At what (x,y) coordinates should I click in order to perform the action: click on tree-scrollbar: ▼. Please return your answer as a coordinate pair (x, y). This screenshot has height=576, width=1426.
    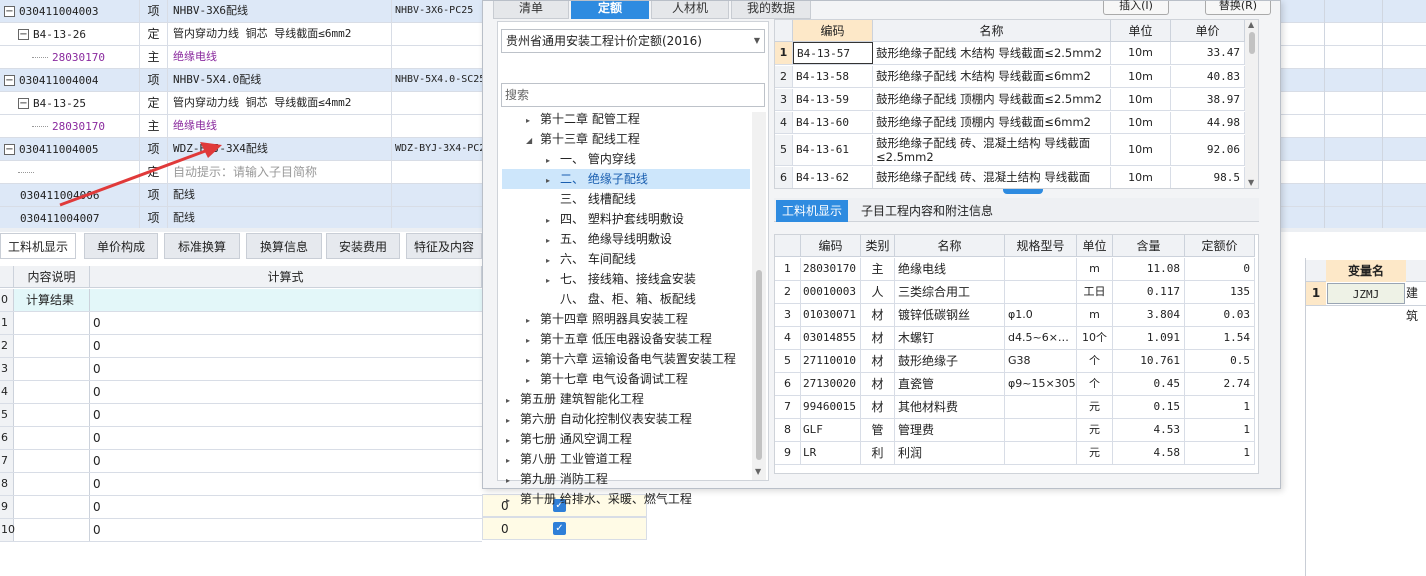
    Looking at the image, I should click on (759, 296).